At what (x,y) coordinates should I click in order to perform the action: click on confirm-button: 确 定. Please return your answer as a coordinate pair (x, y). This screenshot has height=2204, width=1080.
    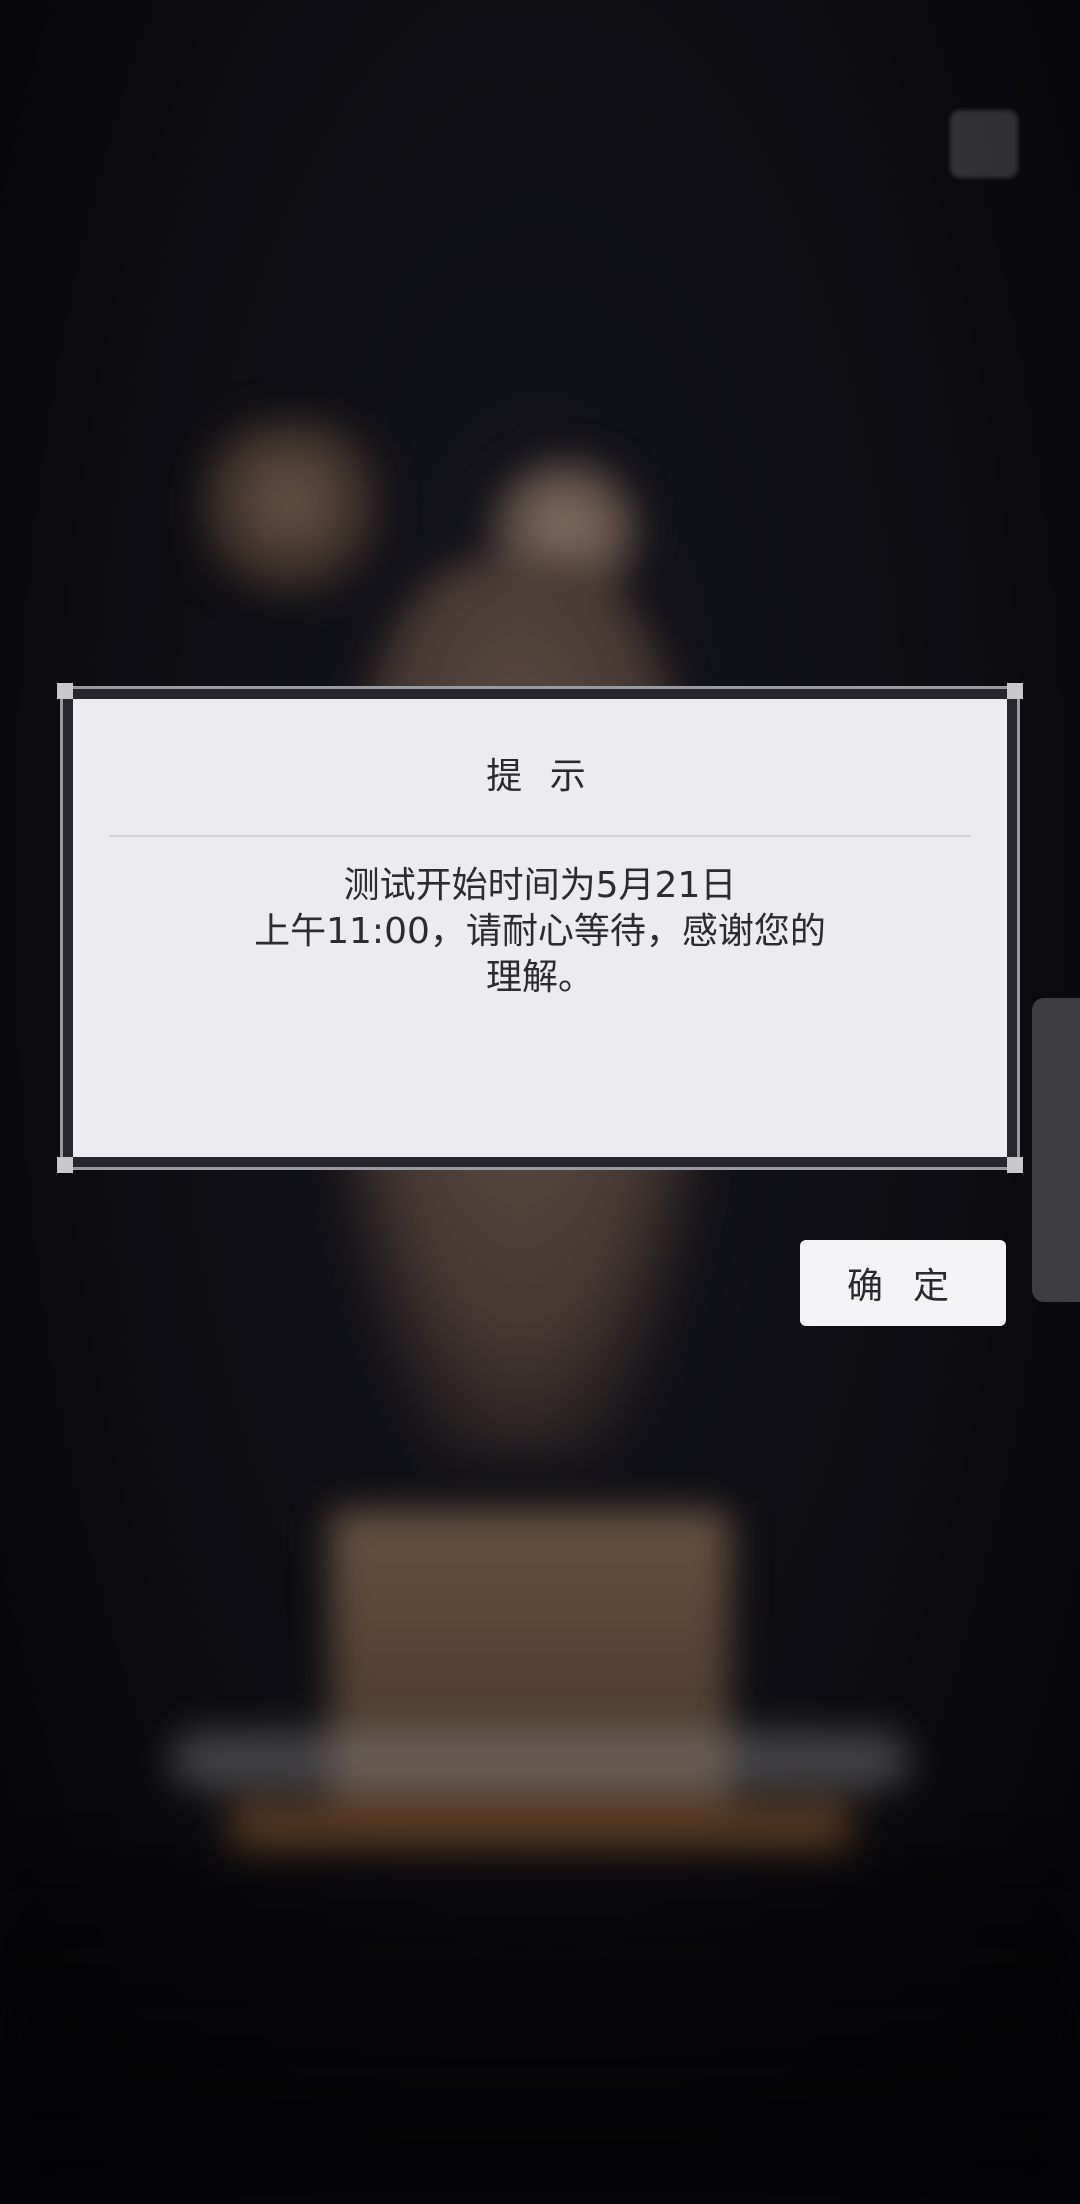
    Looking at the image, I should click on (903, 1283).